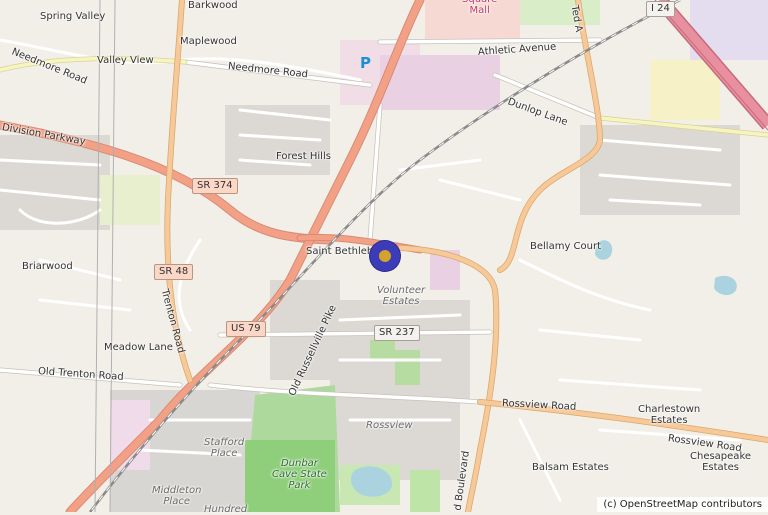  Describe the element at coordinates (721, 462) in the screenshot. I see `place-label-chesapeake-estates: Chesapeake Estates` at that location.